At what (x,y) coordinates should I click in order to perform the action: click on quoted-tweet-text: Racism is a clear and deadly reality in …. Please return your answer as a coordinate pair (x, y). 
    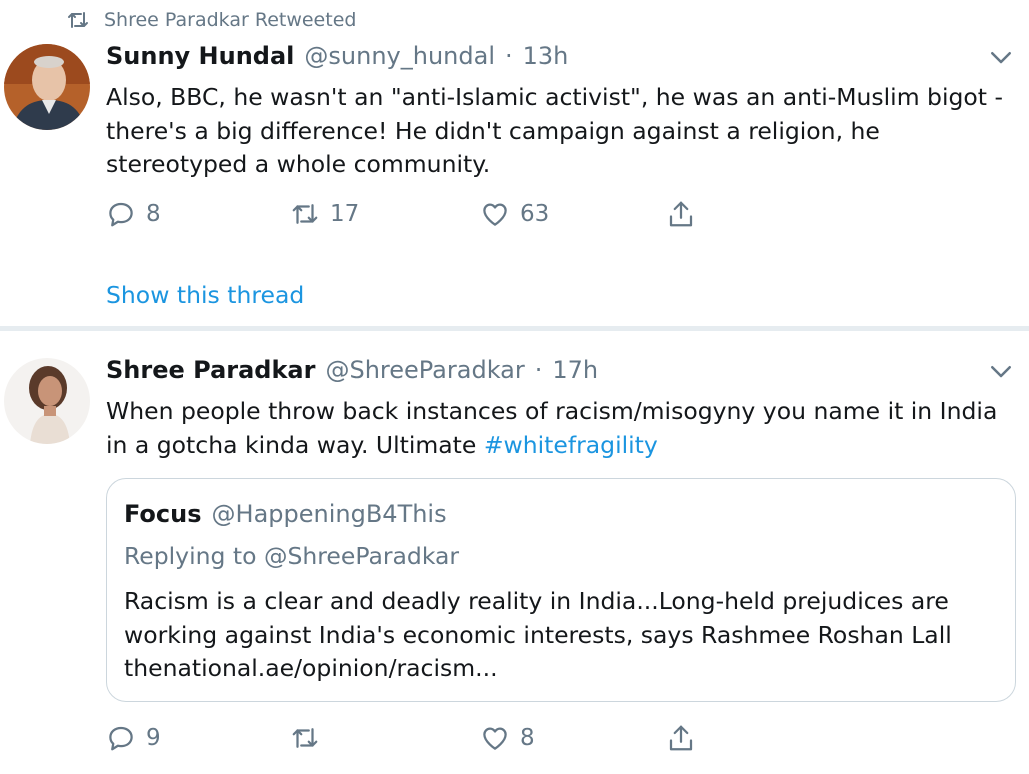
    Looking at the image, I should click on (538, 634).